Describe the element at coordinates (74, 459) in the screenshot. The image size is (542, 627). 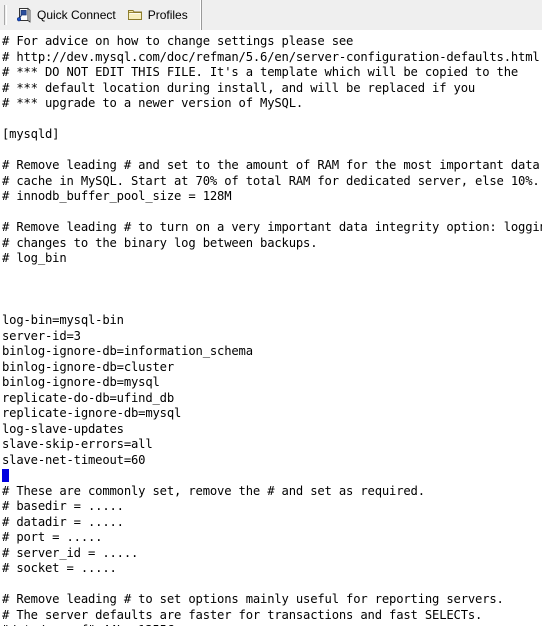
I see `terminal-line: slave-net-timeout=60` at that location.